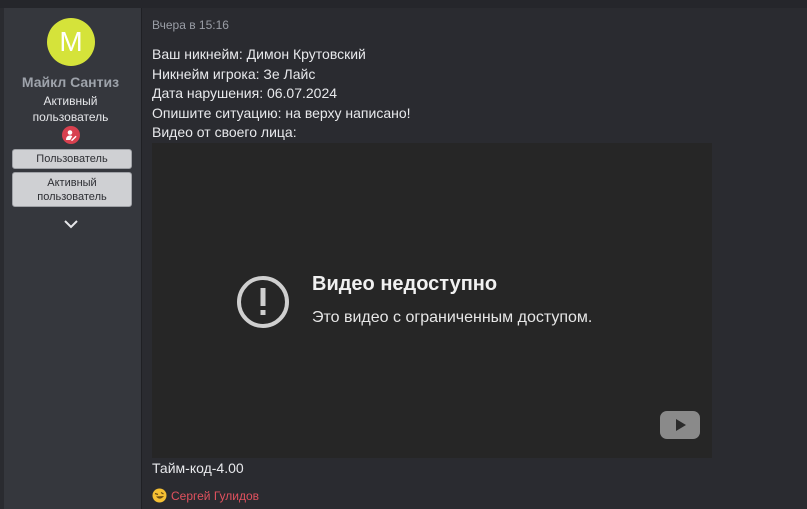 This screenshot has width=807, height=509. I want to click on reaction-bar: Сергей Гулидов, so click(205, 495).